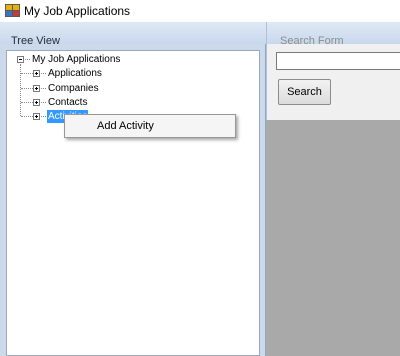  I want to click on menu-item-add-activity: Add Activity, so click(150, 126).